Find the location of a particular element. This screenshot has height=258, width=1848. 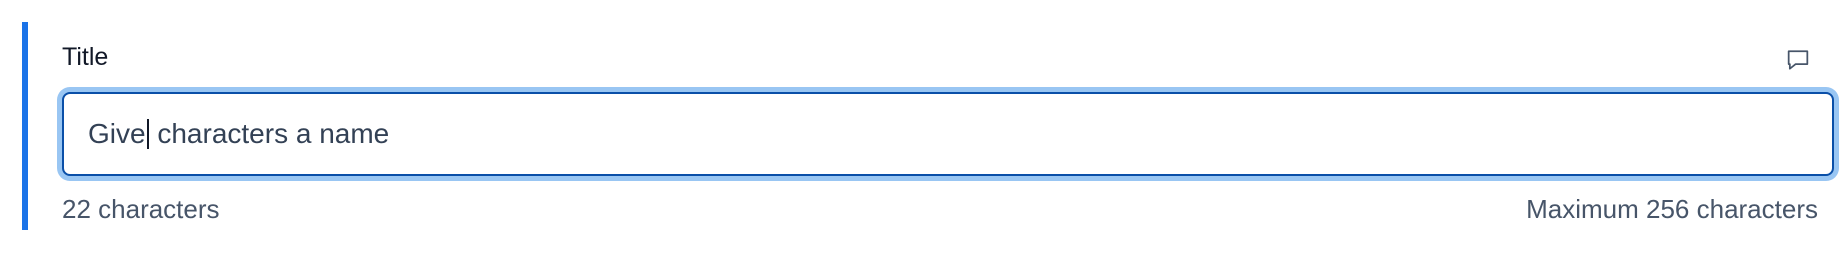

comment-button is located at coordinates (1798, 60).